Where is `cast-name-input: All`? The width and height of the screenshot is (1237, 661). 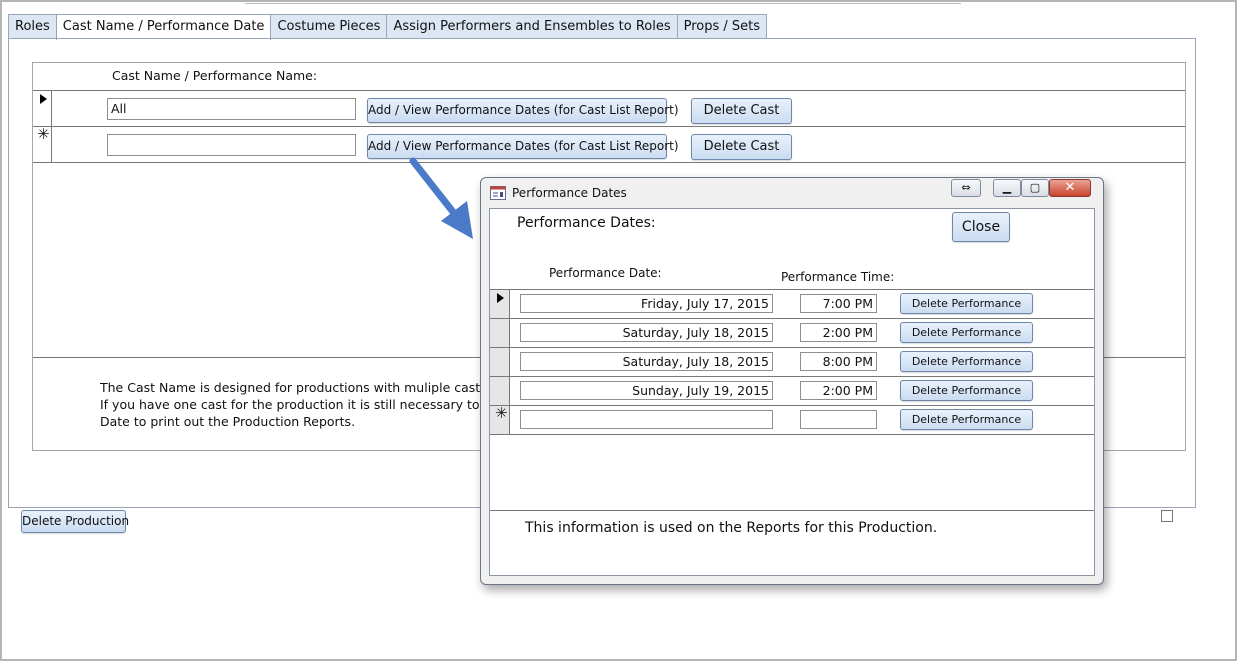
cast-name-input: All is located at coordinates (231, 109).